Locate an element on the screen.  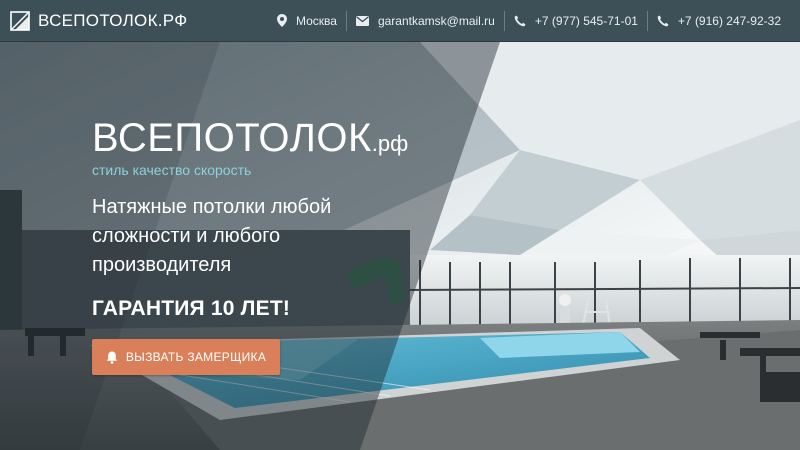
call-measurer-button: ВЫЗВАТЬ ЗАМЕРЩИКА is located at coordinates (186, 357).